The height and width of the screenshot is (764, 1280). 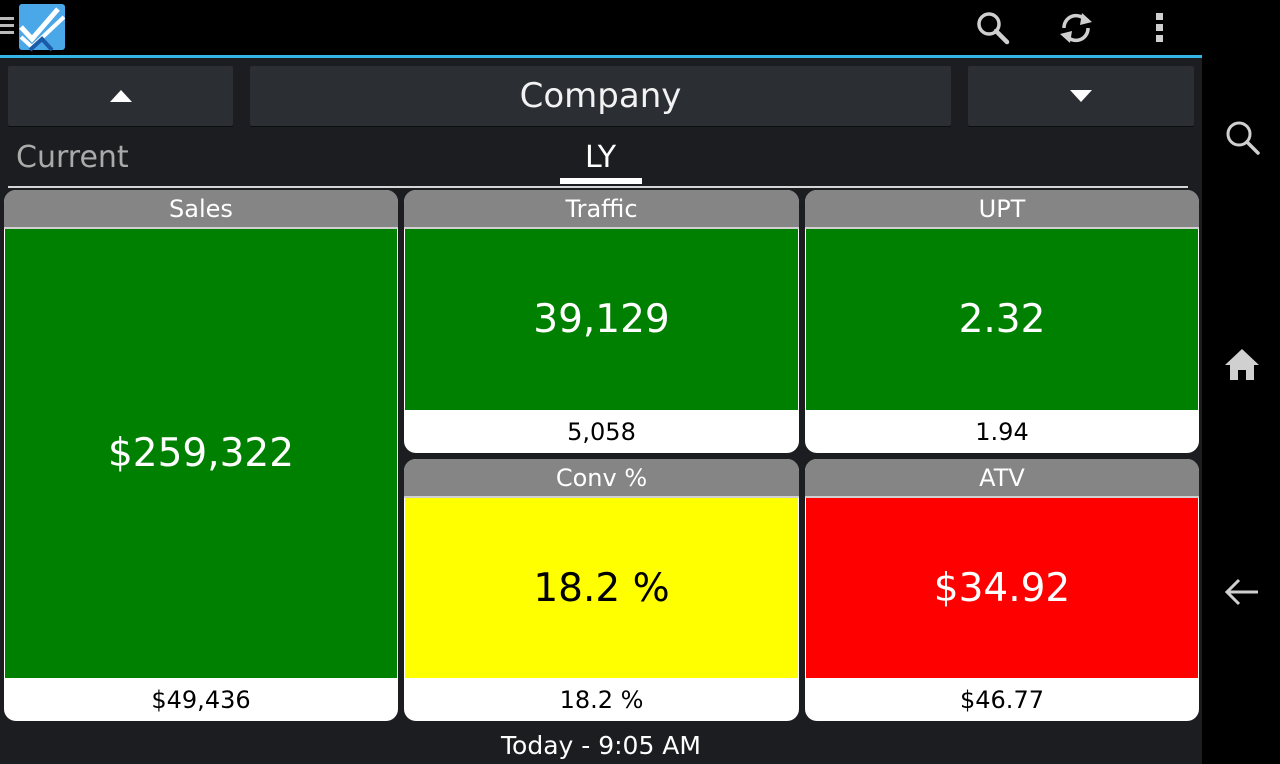 I want to click on next-level-button, so click(x=1081, y=96).